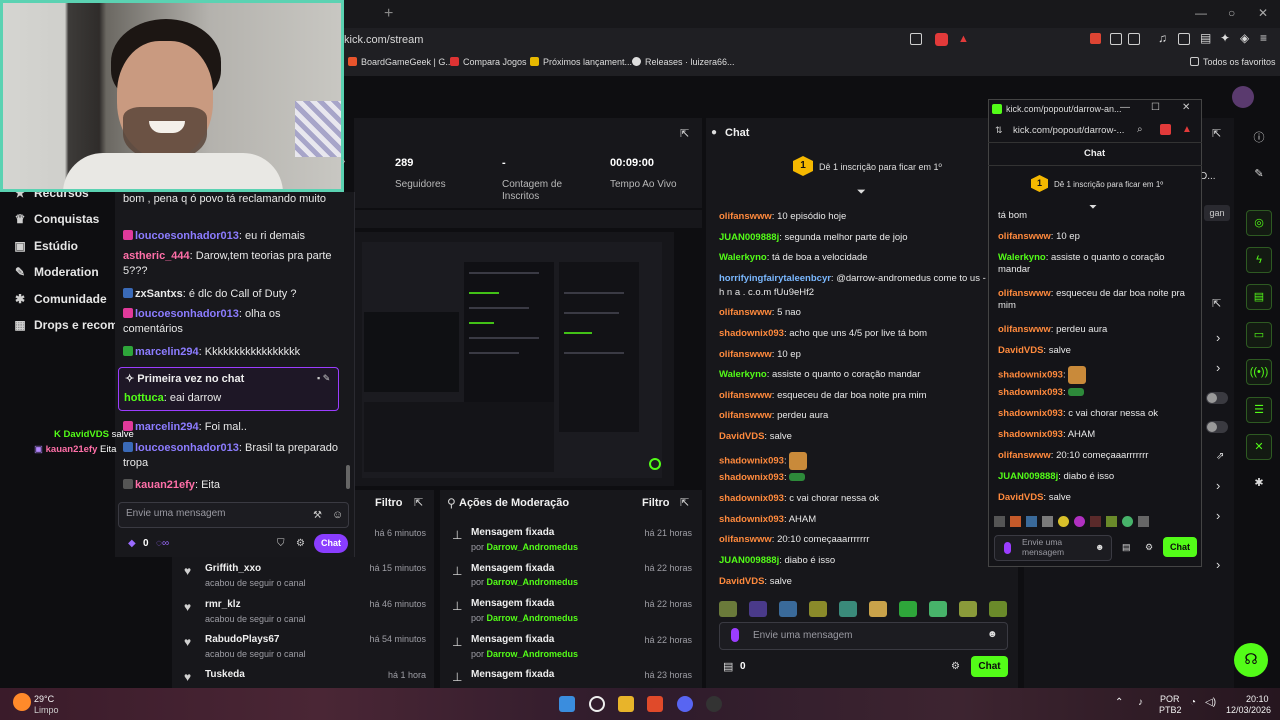 Image resolution: width=1280 pixels, height=720 pixels. I want to click on brave-shield-icon, so click(1165, 129).